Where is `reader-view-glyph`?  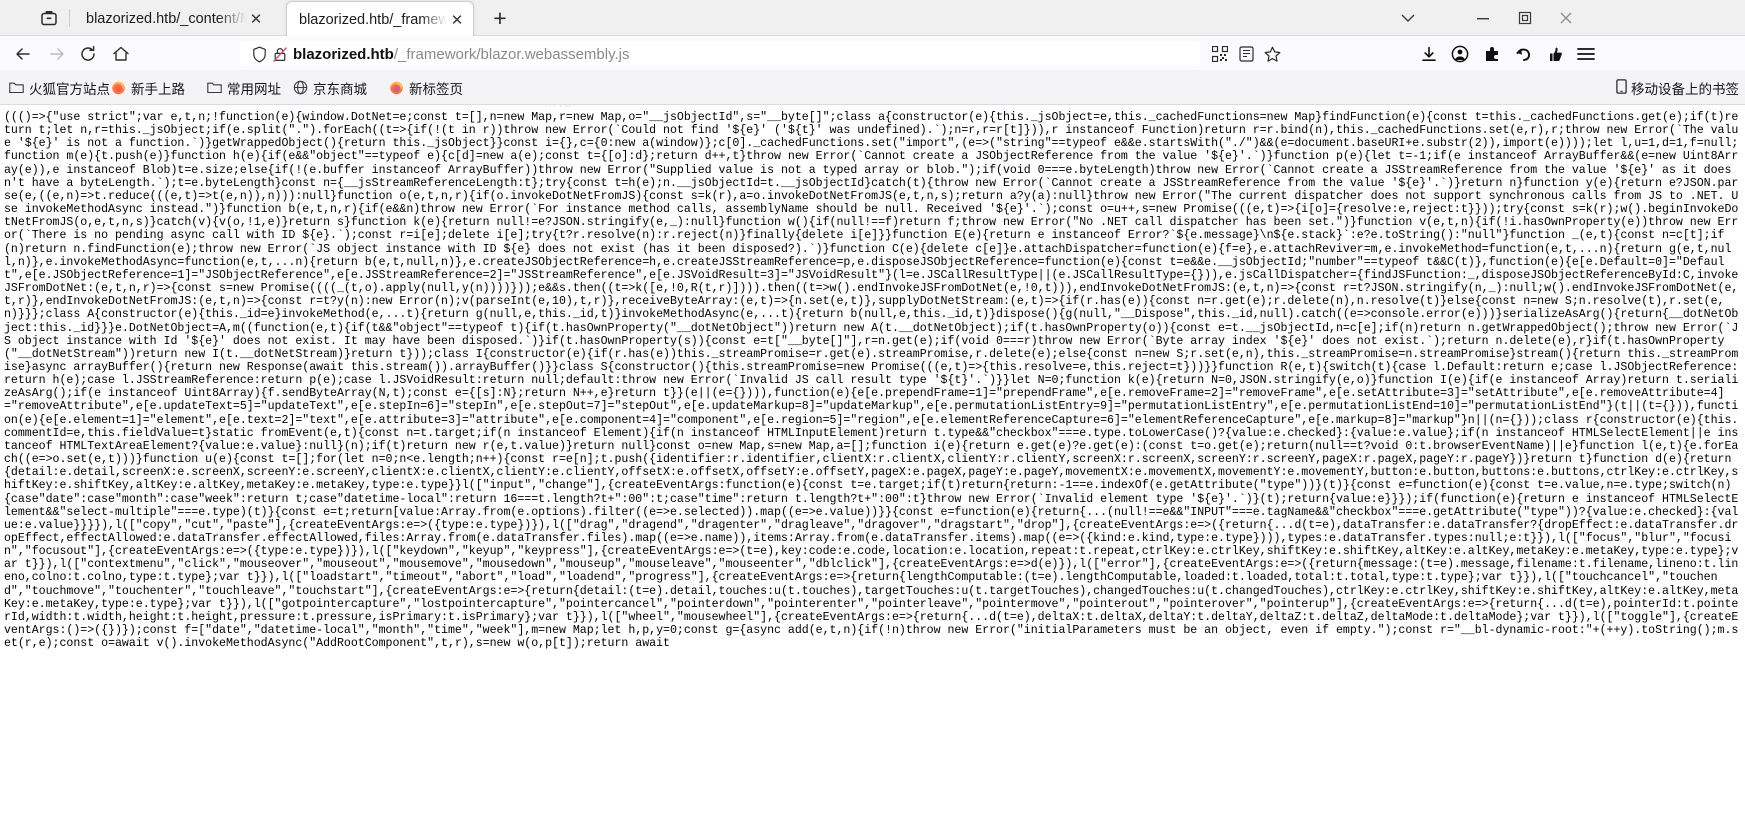
reader-view-glyph is located at coordinates (1246, 54).